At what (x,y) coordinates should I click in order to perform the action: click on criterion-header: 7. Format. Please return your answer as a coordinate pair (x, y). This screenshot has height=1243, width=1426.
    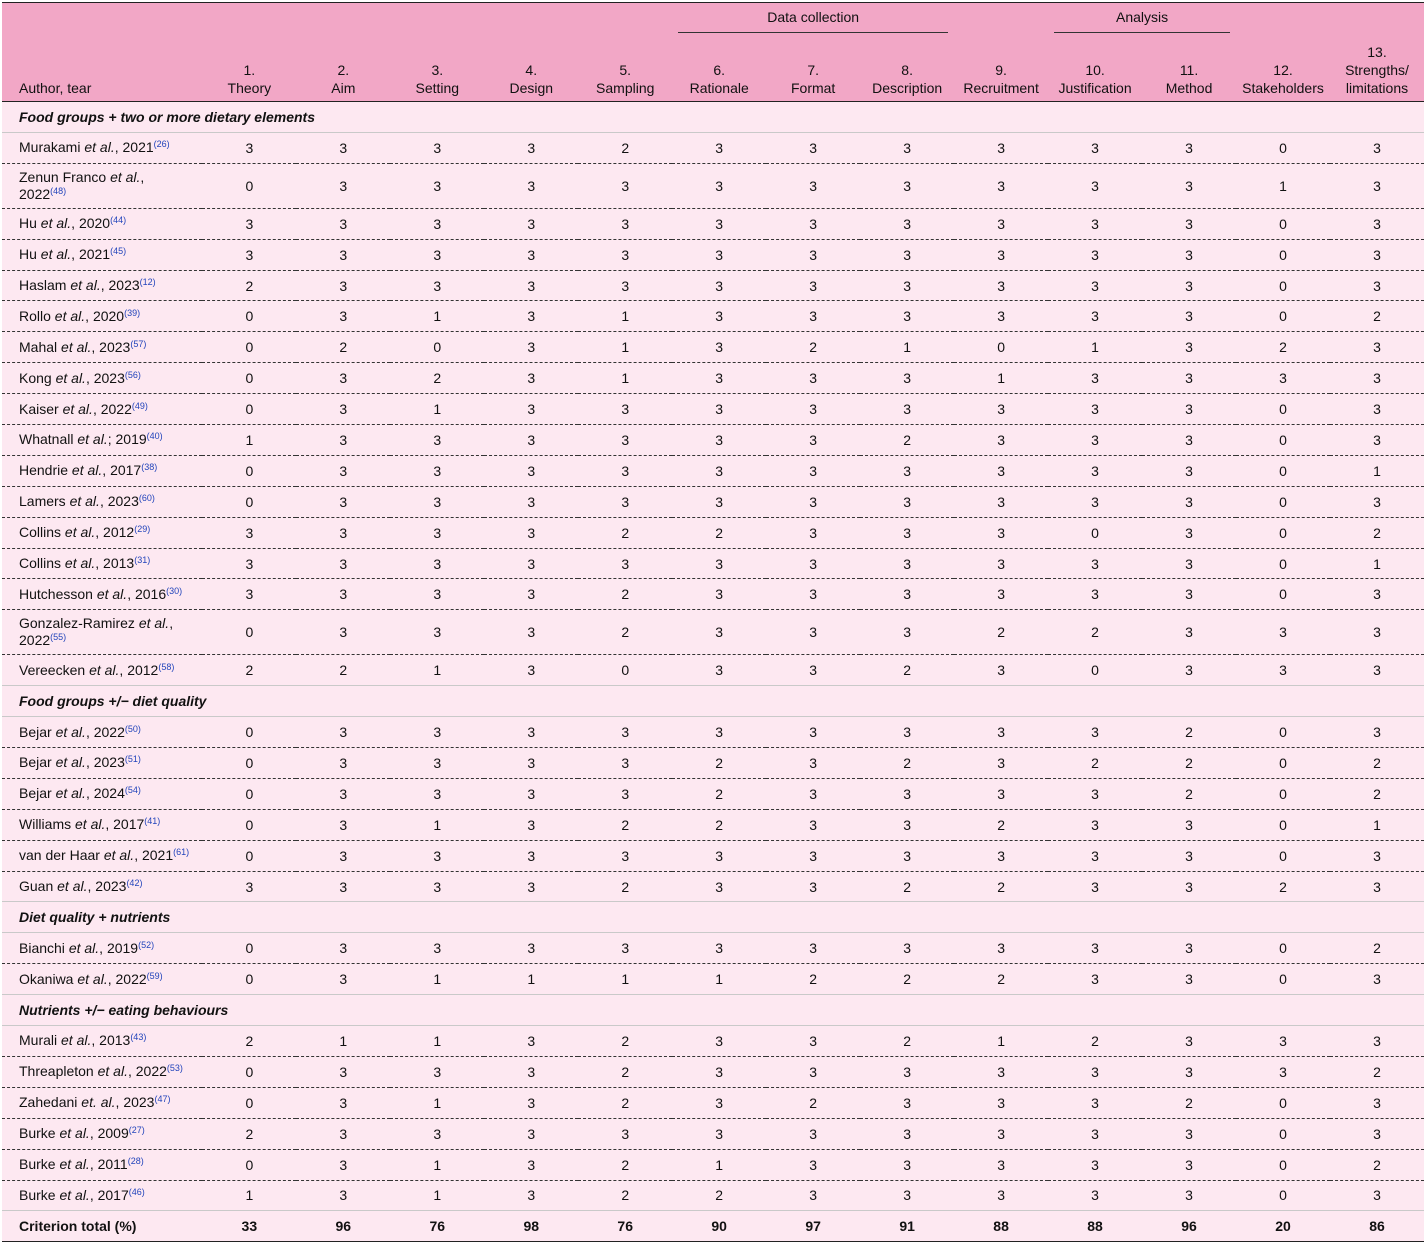
    Looking at the image, I should click on (813, 67).